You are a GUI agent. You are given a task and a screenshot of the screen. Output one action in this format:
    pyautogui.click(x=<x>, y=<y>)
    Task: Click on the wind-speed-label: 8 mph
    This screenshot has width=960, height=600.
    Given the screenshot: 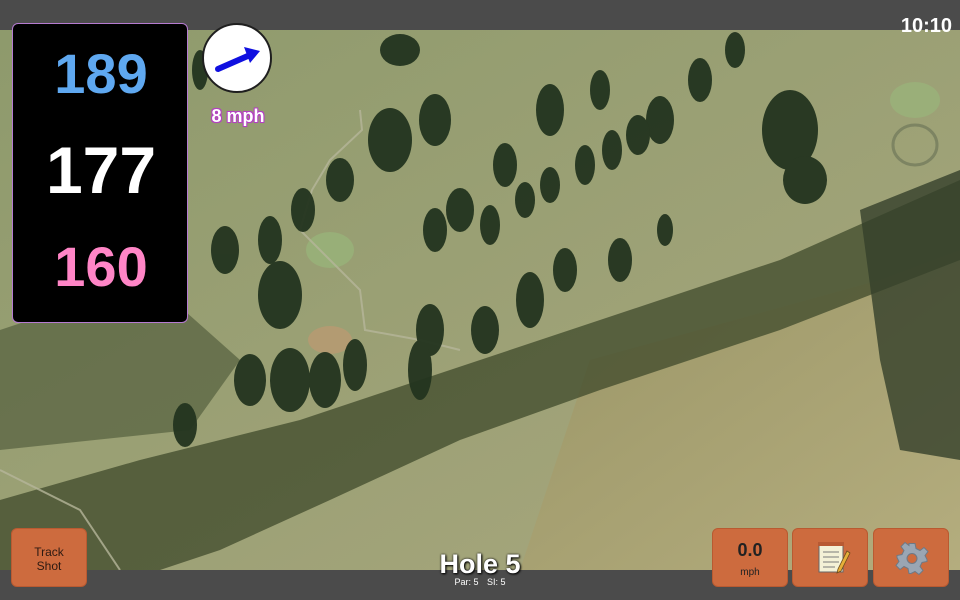 What is the action you would take?
    pyautogui.click(x=238, y=116)
    